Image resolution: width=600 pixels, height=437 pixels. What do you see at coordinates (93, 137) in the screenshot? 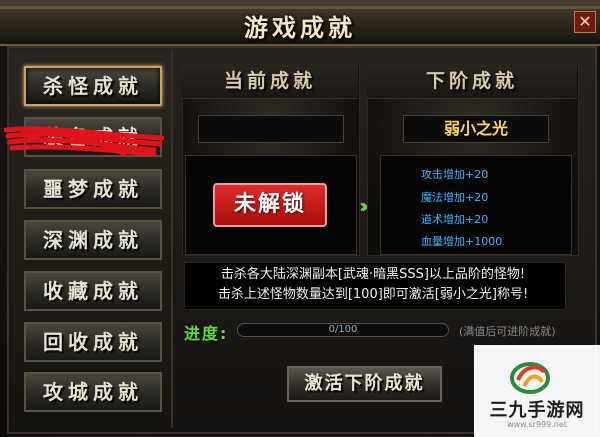
I see `sidebar-item-equipment: 装备成就` at bounding box center [93, 137].